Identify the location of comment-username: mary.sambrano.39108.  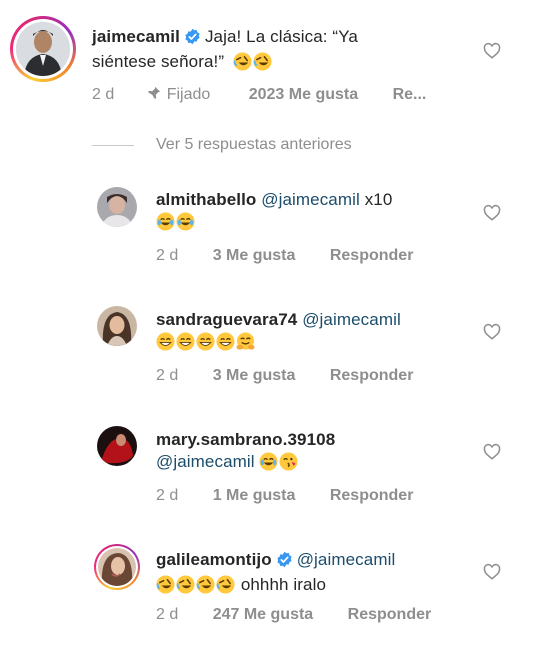
(245, 439).